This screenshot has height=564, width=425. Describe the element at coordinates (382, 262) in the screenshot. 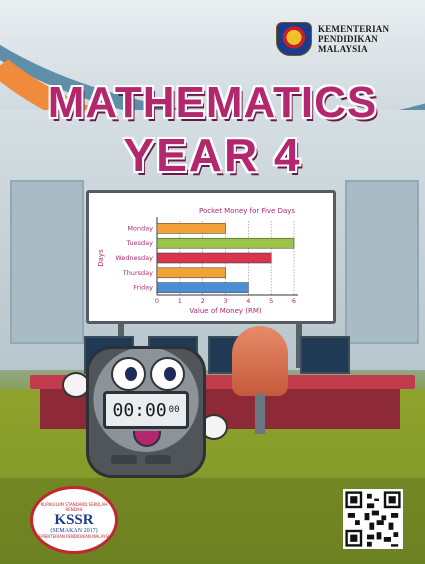

I see `wall-panel-right` at that location.